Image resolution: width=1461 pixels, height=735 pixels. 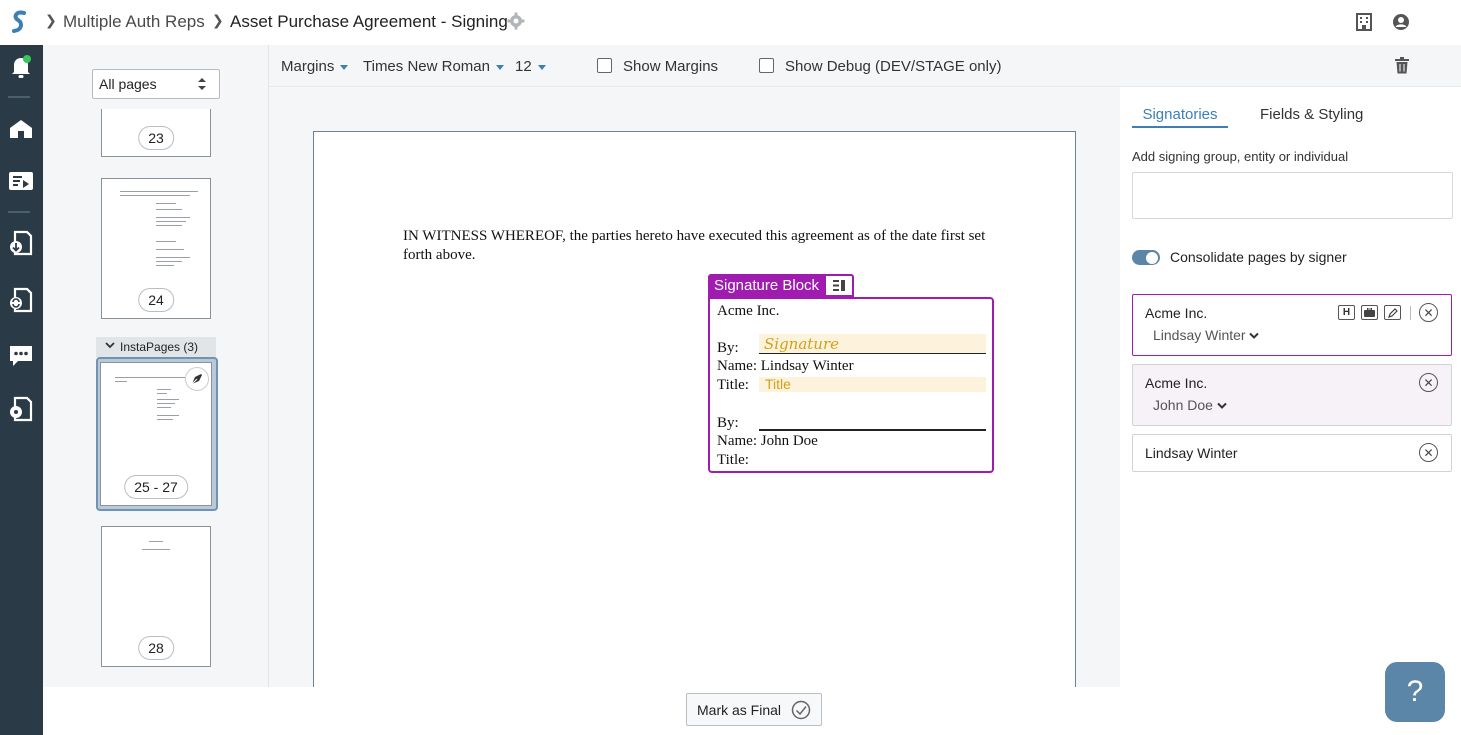 What do you see at coordinates (802, 344) in the screenshot?
I see `signature-placeholder: Signature` at bounding box center [802, 344].